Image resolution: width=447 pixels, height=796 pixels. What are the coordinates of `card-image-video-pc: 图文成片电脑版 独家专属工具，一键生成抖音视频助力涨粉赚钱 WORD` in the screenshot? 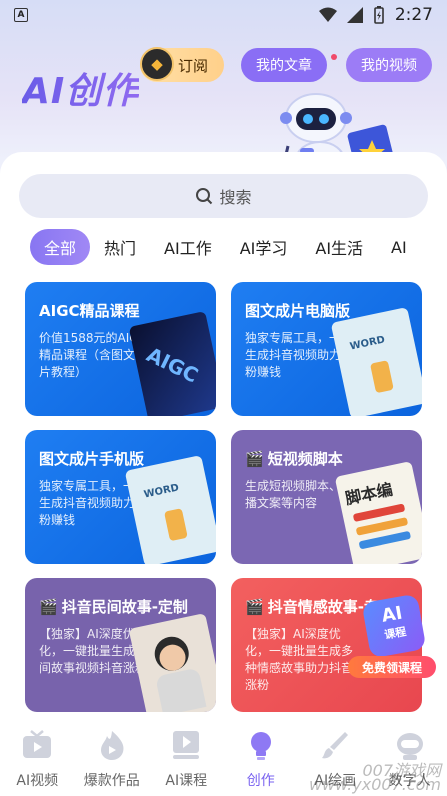 It's located at (326, 349).